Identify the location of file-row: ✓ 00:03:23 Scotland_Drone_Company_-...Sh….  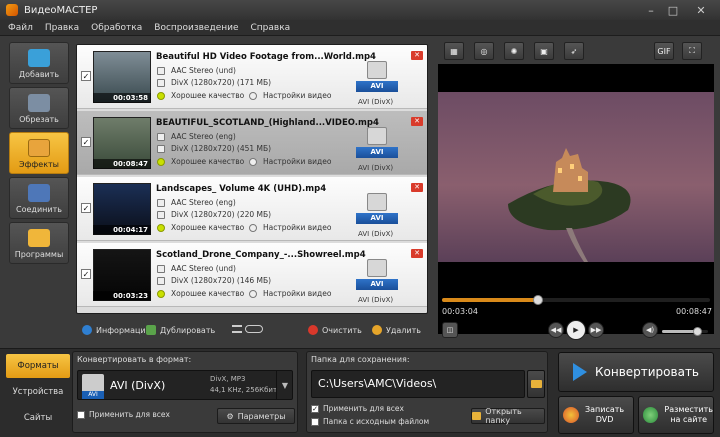
(252, 275).